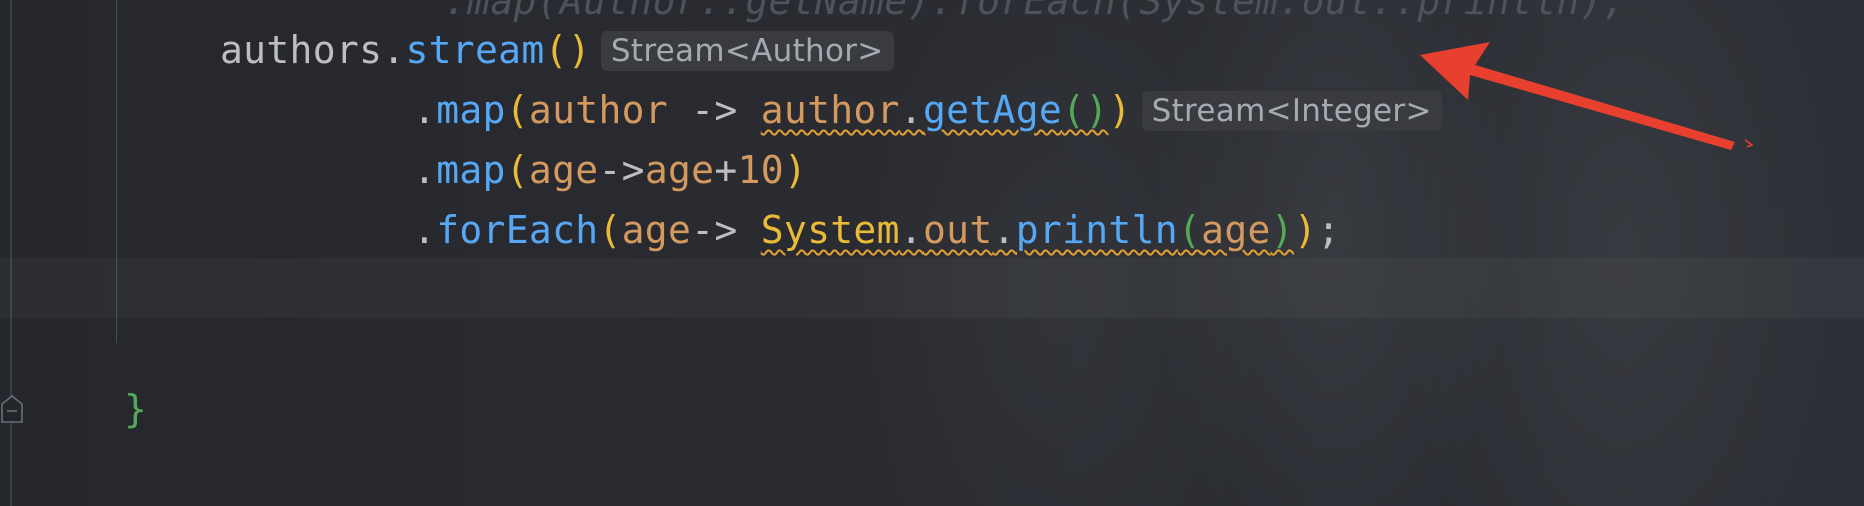 The image size is (1864, 506). I want to click on number-literal: 10, so click(760, 170).